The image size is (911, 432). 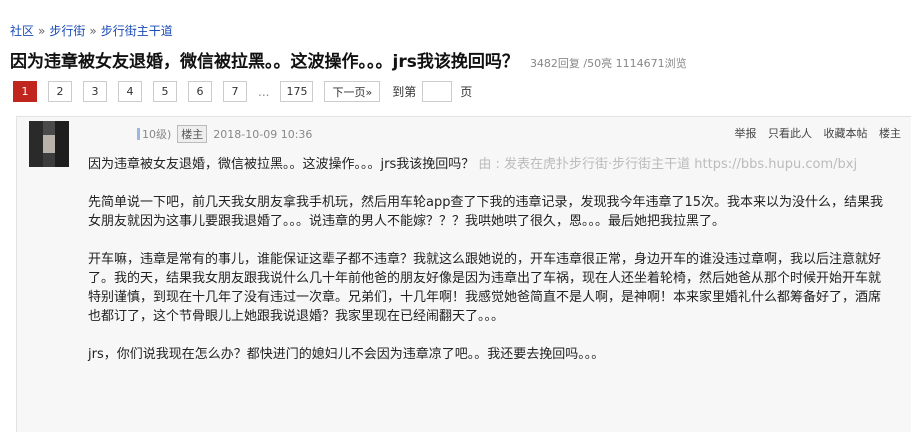 I want to click on post-timestamp: 2018-10-09 10:36, so click(x=263, y=134).